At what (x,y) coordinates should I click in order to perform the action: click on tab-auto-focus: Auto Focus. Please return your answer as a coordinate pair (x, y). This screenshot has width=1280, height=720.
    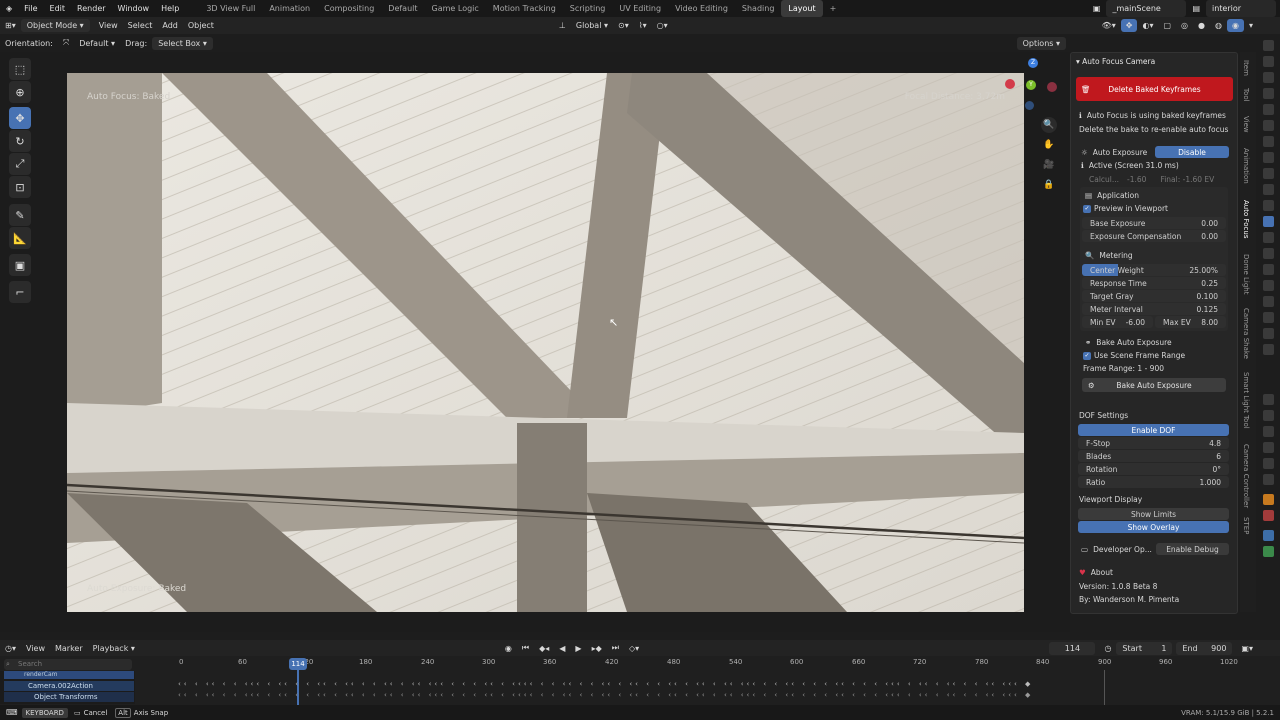
    Looking at the image, I should click on (1246, 219).